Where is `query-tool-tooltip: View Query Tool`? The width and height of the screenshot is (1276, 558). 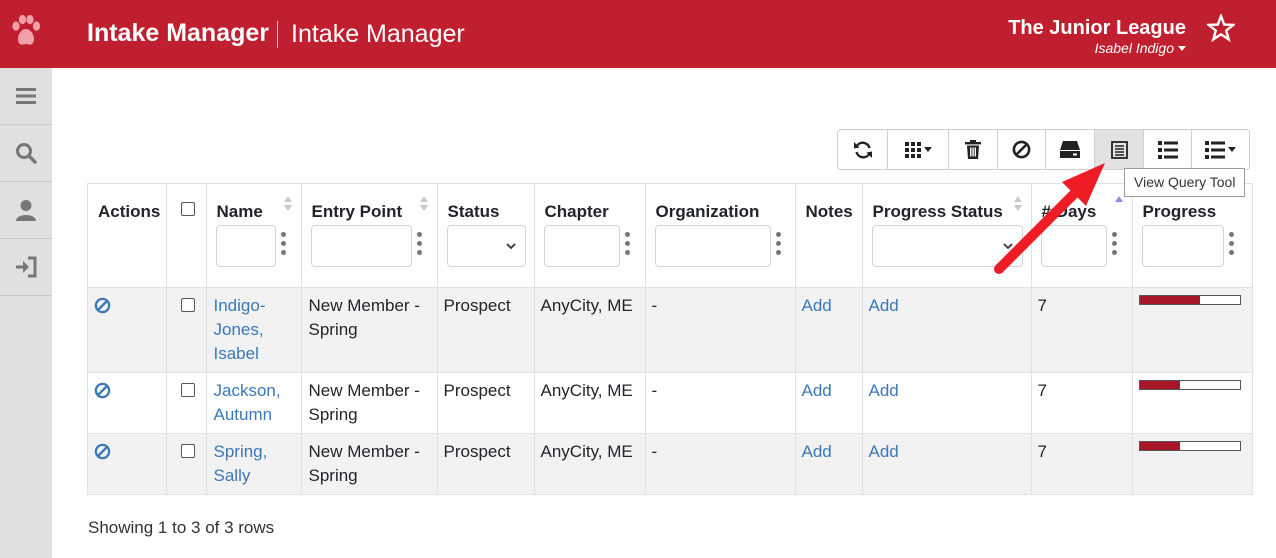 query-tool-tooltip: View Query Tool is located at coordinates (1185, 182).